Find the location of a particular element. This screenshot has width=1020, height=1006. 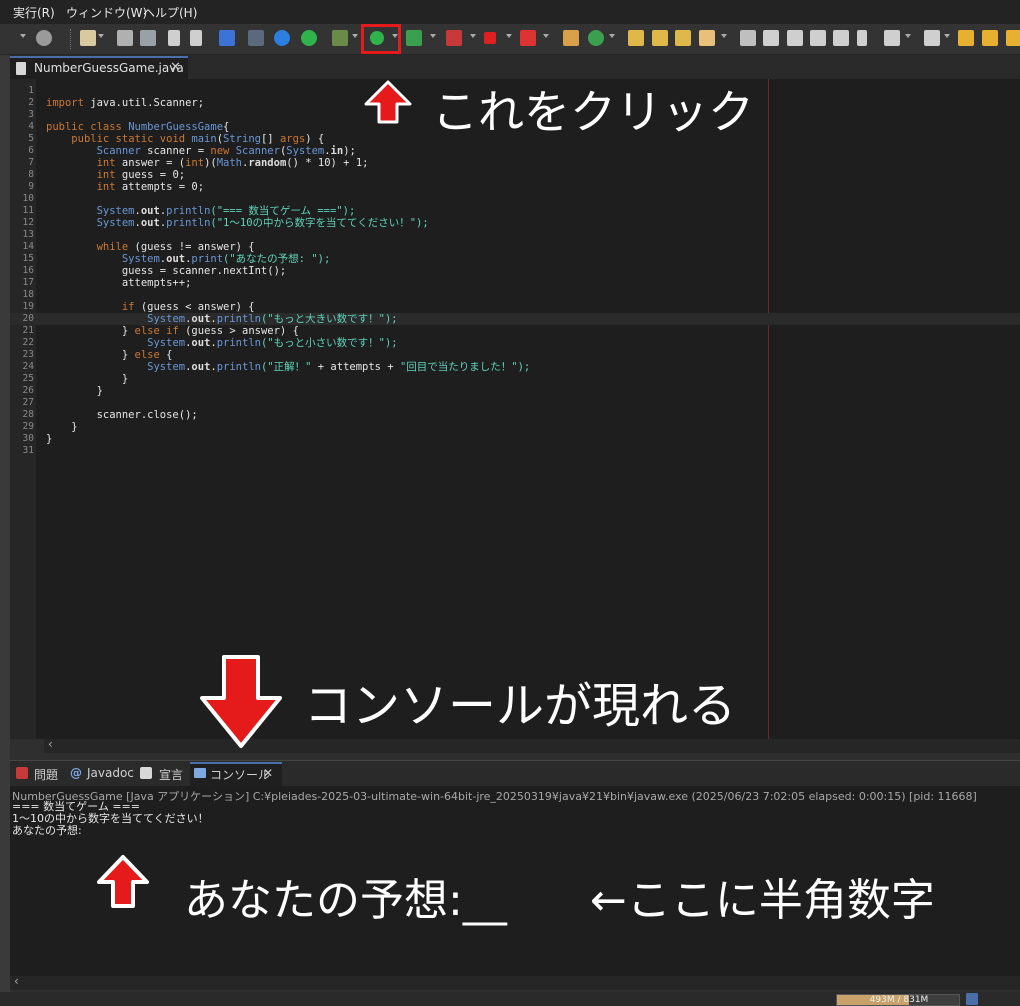

undo-icon is located at coordinates (174, 38).